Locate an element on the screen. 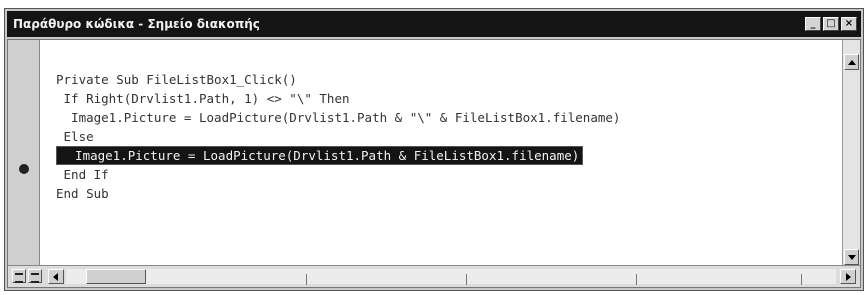 The width and height of the screenshot is (868, 295). full-module-view-button is located at coordinates (35, 276).